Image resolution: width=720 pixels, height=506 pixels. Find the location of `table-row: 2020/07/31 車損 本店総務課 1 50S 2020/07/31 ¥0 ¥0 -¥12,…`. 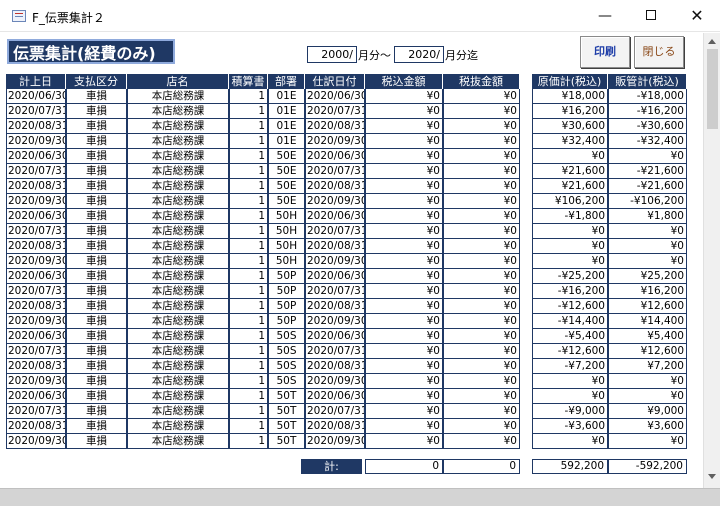

table-row: 2020/07/31 車損 本店総務課 1 50S 2020/07/31 ¥0 ¥0 -¥12,… is located at coordinates (347, 351).